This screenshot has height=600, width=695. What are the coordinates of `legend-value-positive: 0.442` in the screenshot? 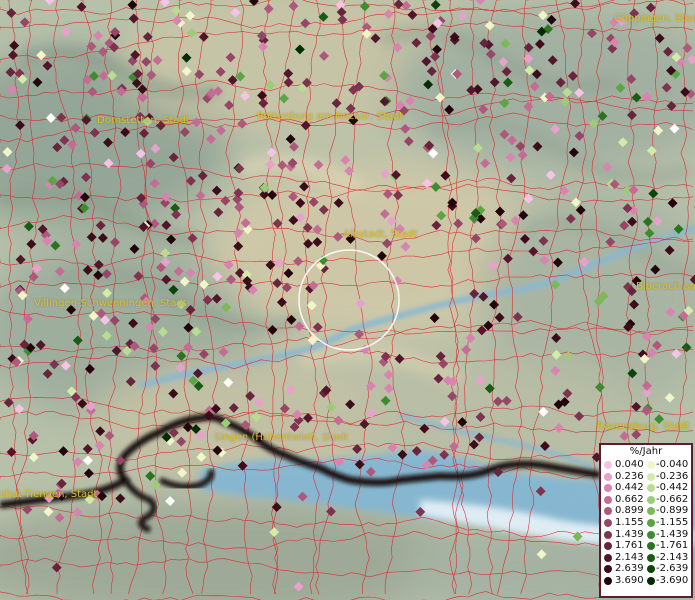 It's located at (629, 488).